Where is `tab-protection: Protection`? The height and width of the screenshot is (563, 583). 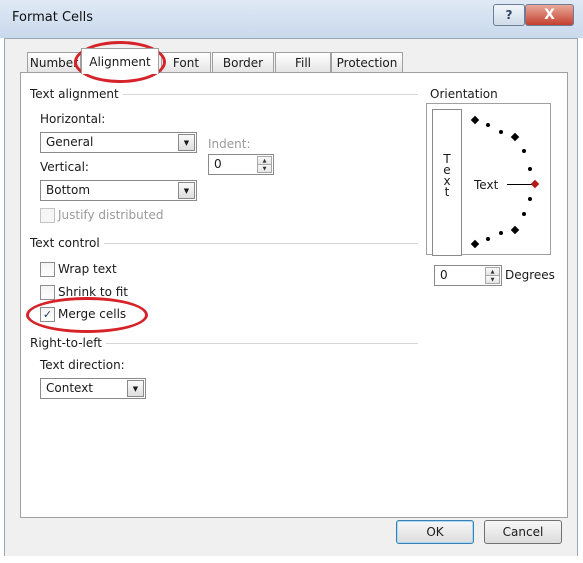
tab-protection: Protection is located at coordinates (367, 62).